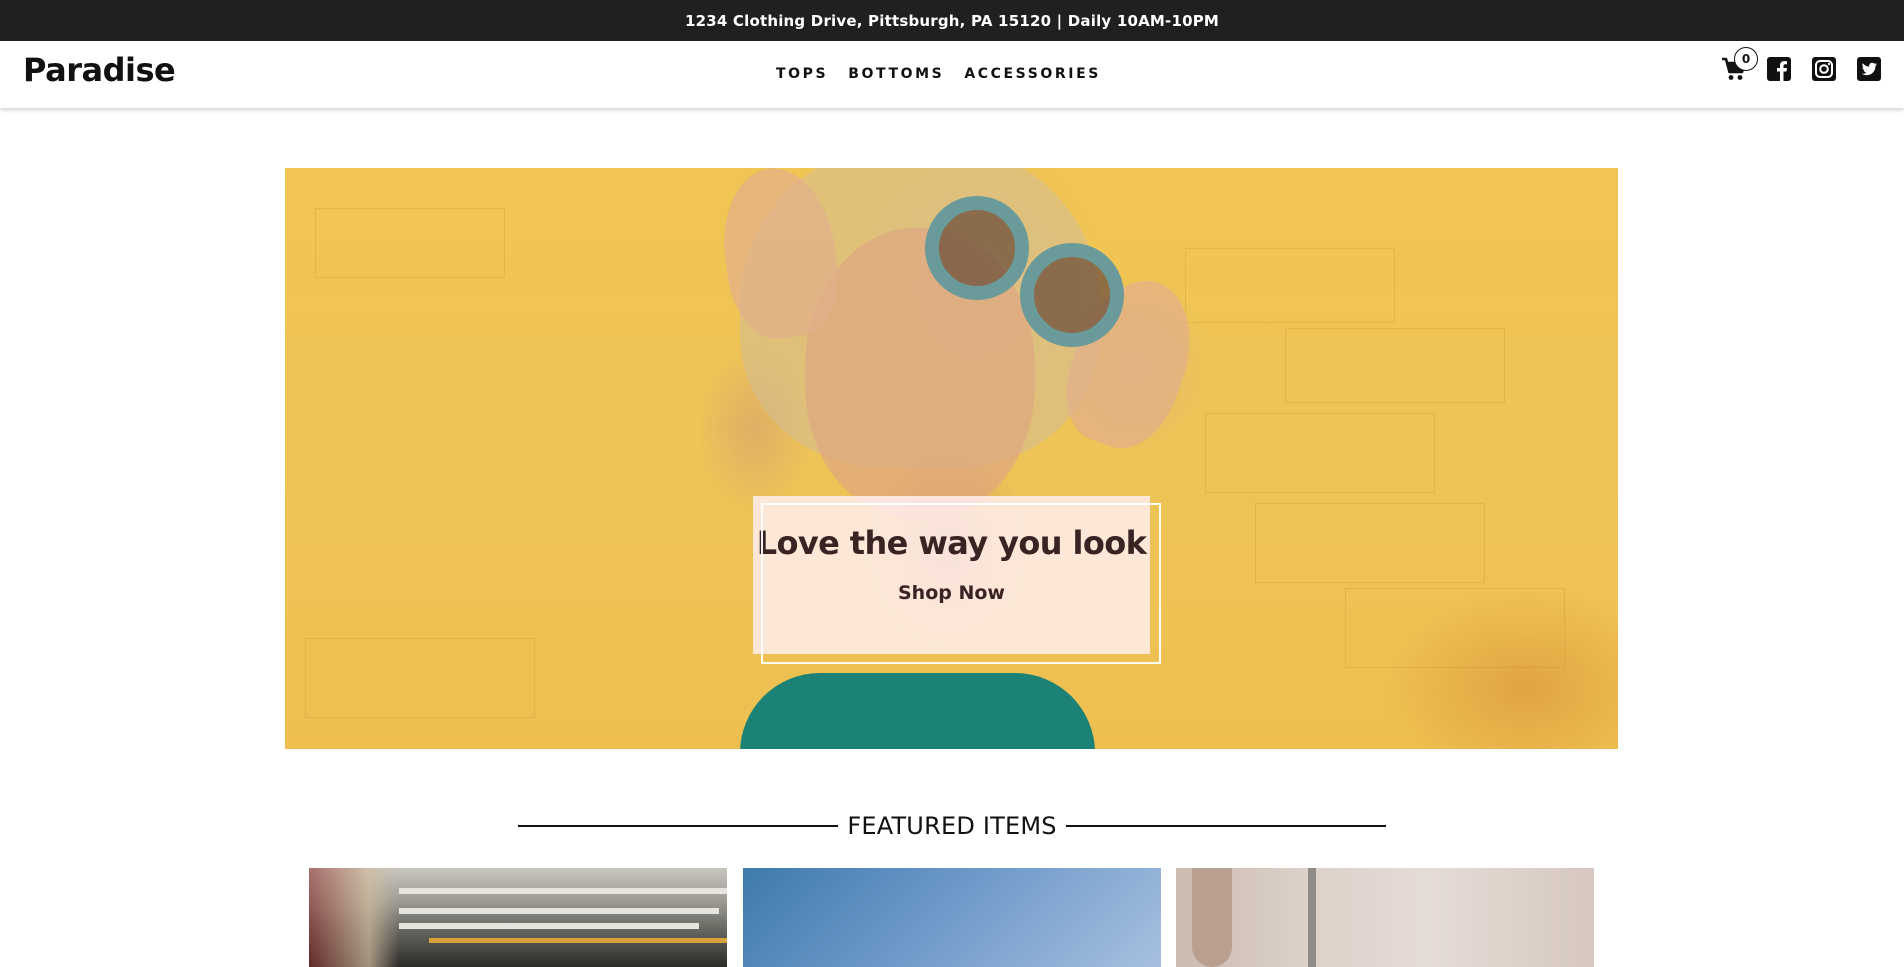 This screenshot has height=967, width=1904. What do you see at coordinates (961, 583) in the screenshot?
I see `hero-callout-outline` at bounding box center [961, 583].